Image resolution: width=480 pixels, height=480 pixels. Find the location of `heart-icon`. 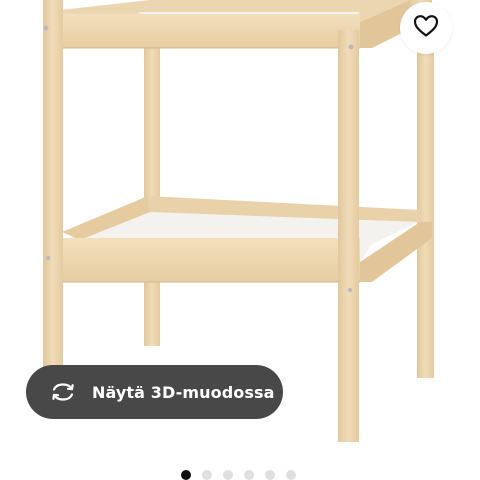

heart-icon is located at coordinates (426, 28).